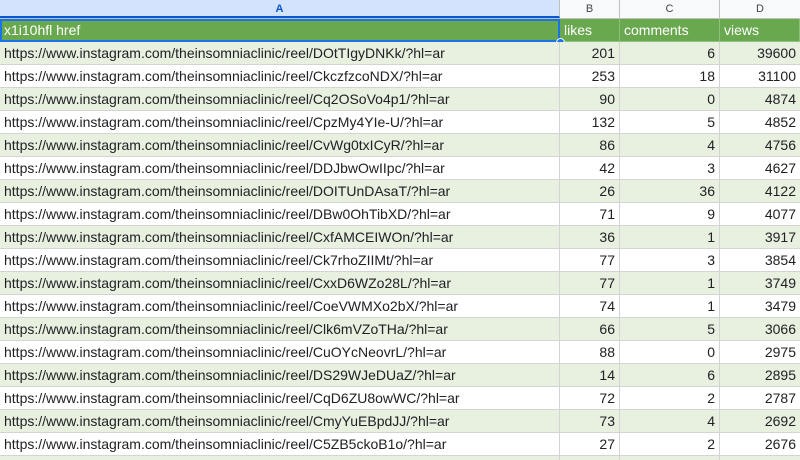 The image size is (800, 460). What do you see at coordinates (760, 9) in the screenshot?
I see `column-header-d: D` at bounding box center [760, 9].